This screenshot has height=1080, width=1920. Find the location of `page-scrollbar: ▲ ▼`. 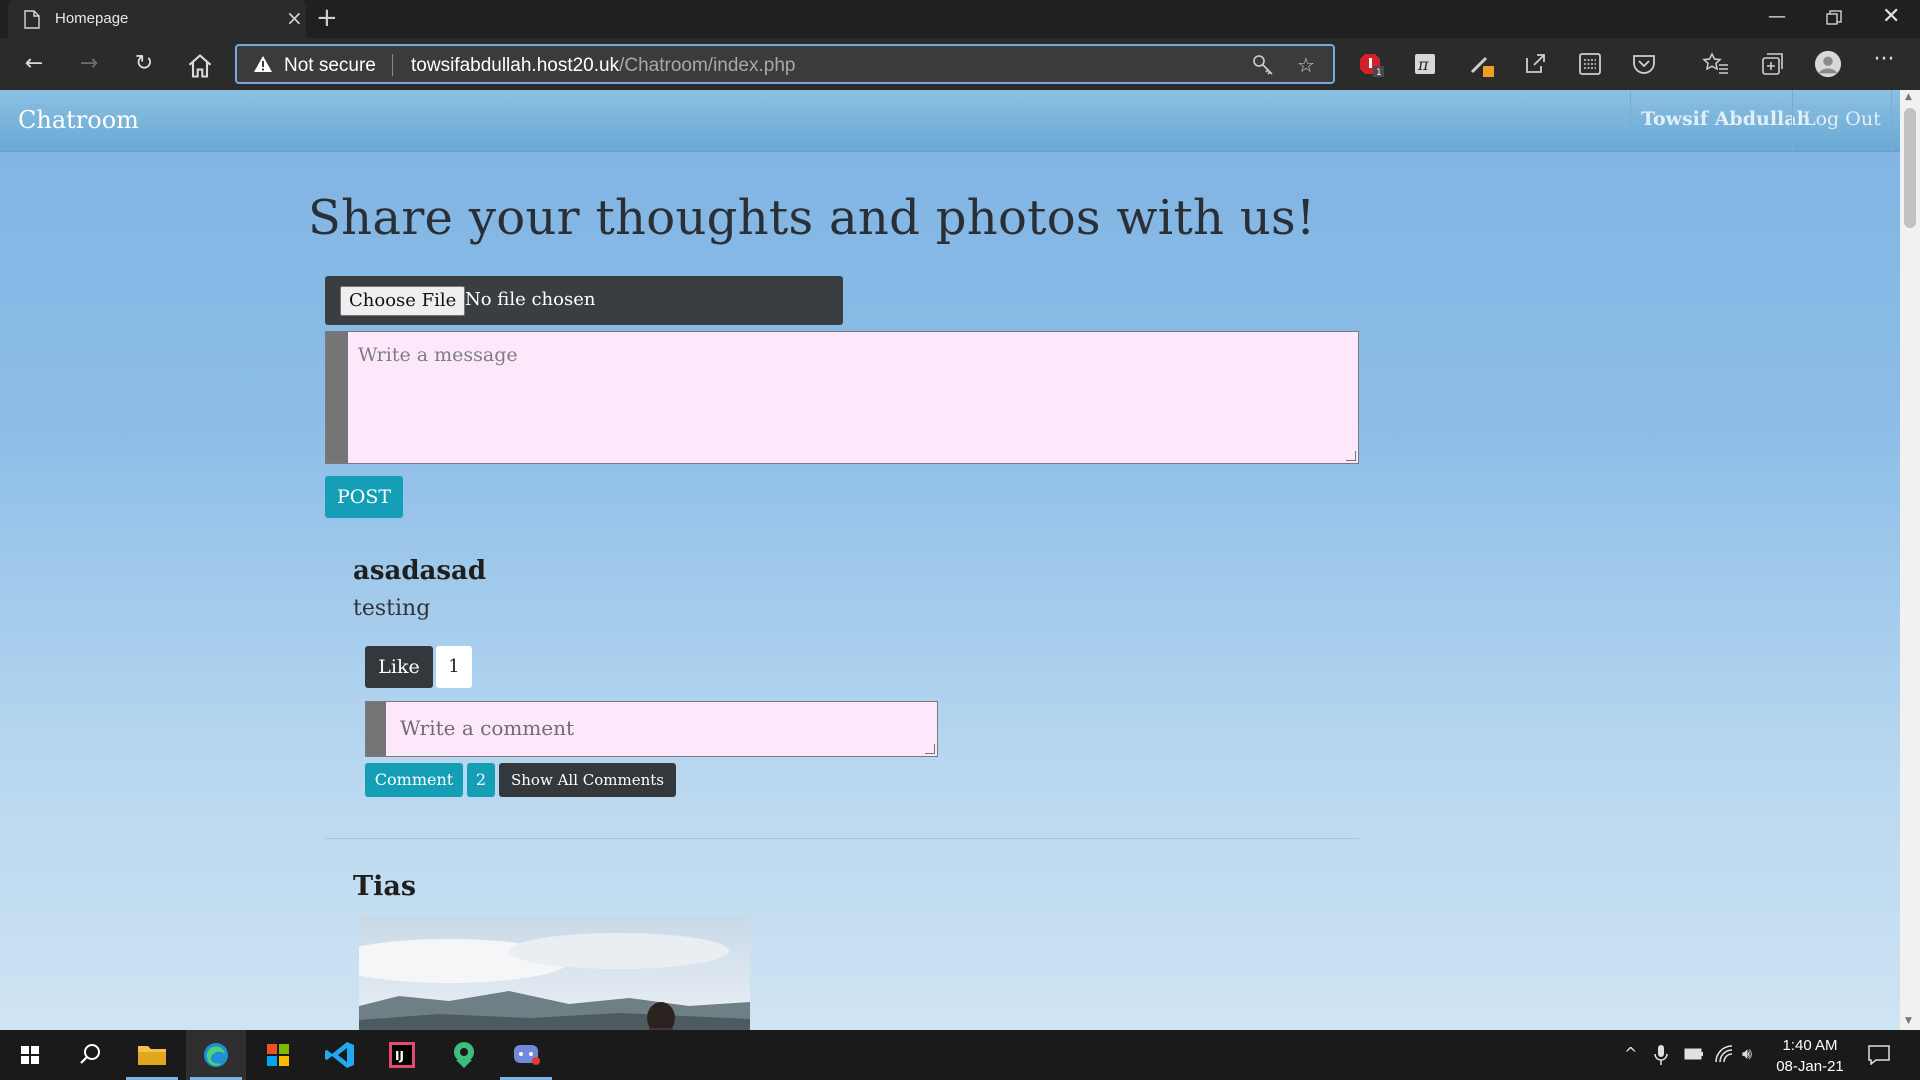

page-scrollbar: ▲ ▼ is located at coordinates (1910, 560).